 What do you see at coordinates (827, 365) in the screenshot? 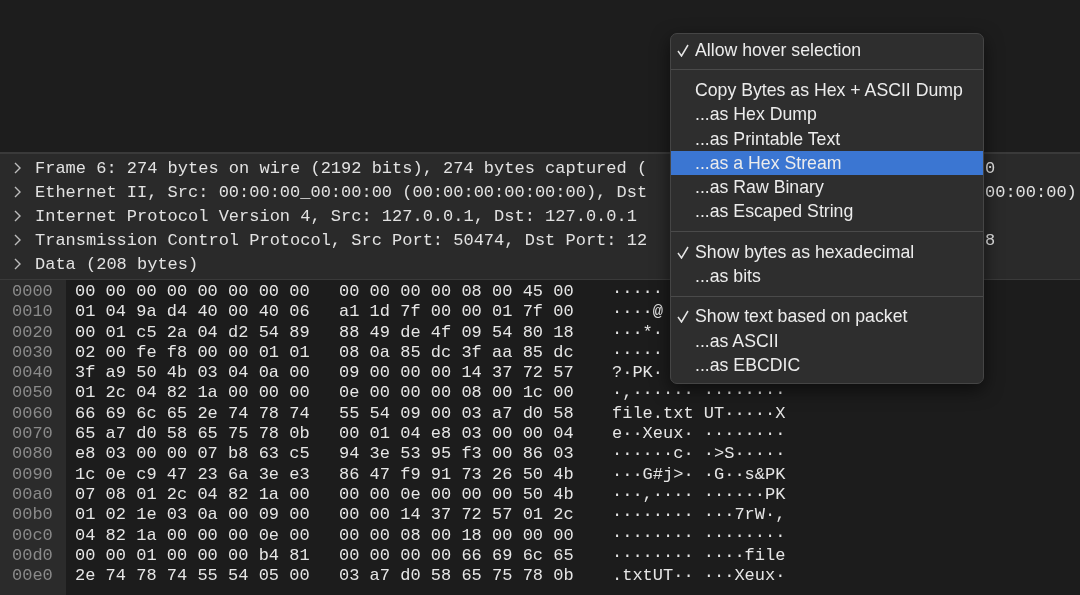
I see `menu-item: ...as EBCDIC` at bounding box center [827, 365].